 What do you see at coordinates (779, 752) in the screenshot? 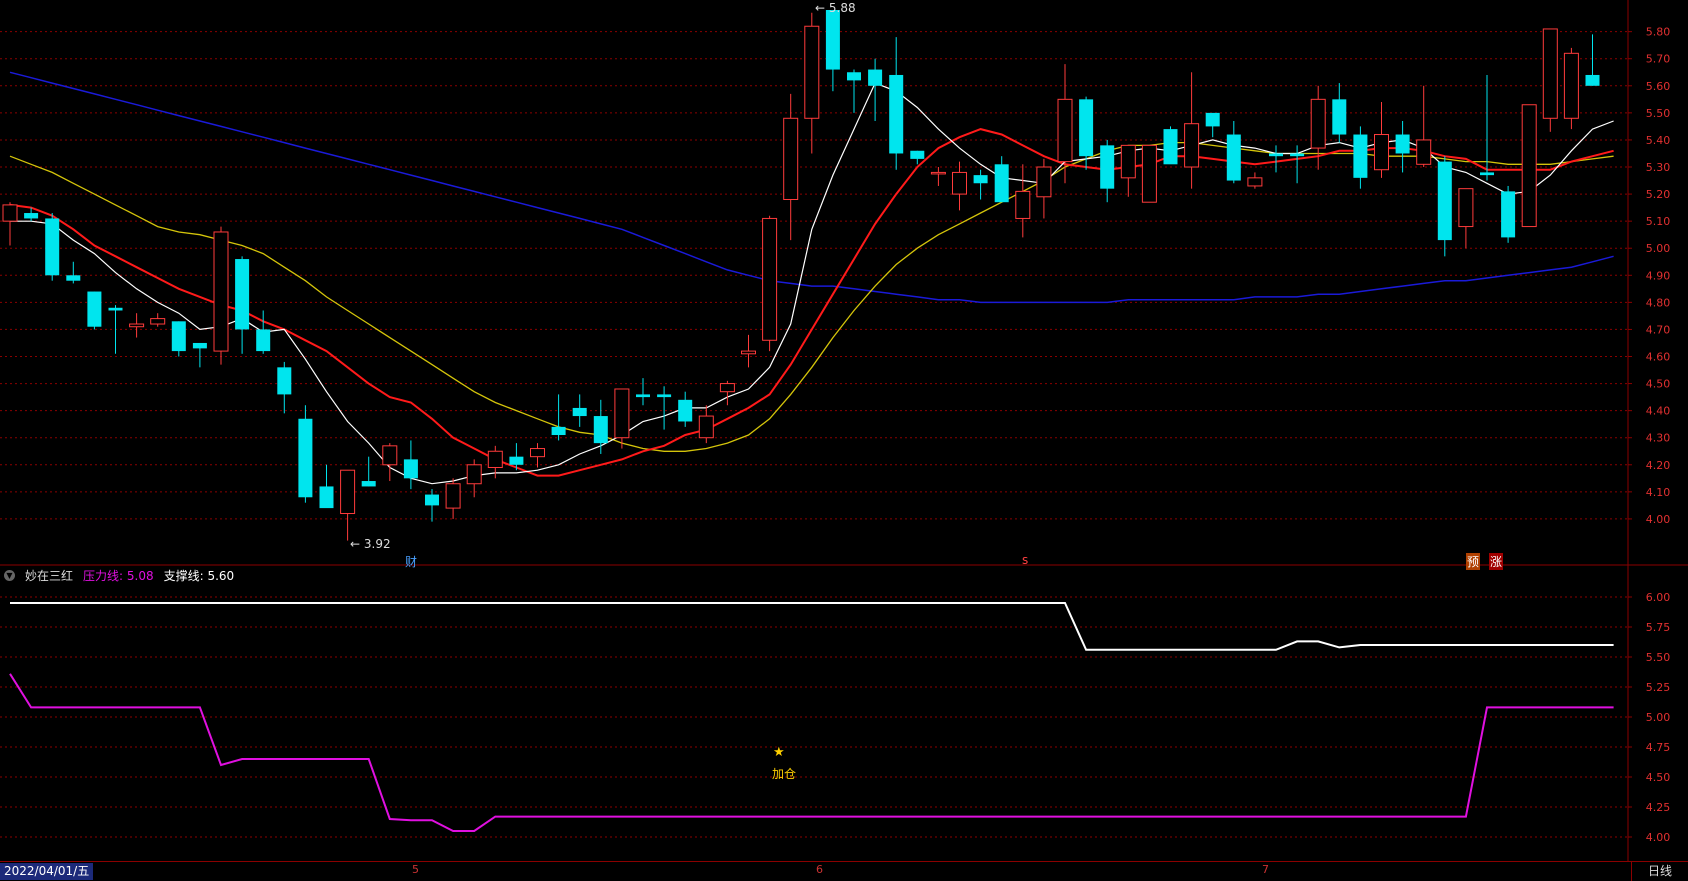
I see `star-icon: ★` at bounding box center [779, 752].